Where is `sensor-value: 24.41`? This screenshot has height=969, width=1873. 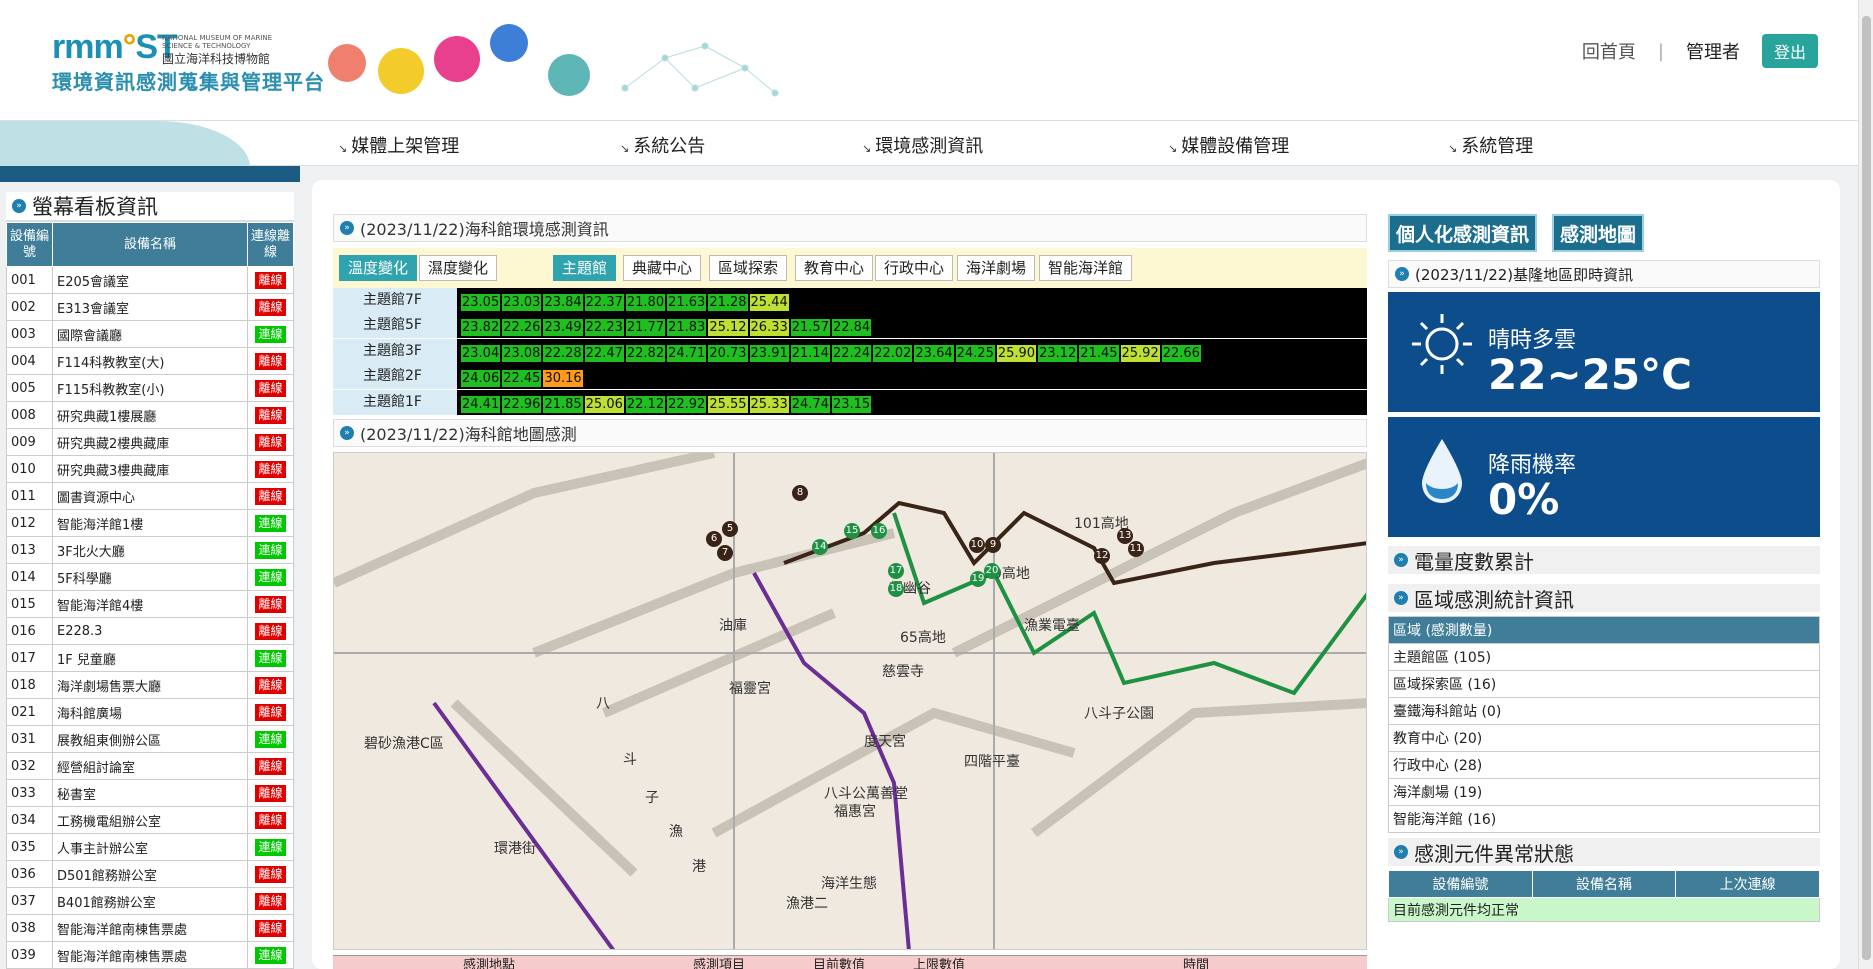 sensor-value: 24.41 is located at coordinates (481, 404).